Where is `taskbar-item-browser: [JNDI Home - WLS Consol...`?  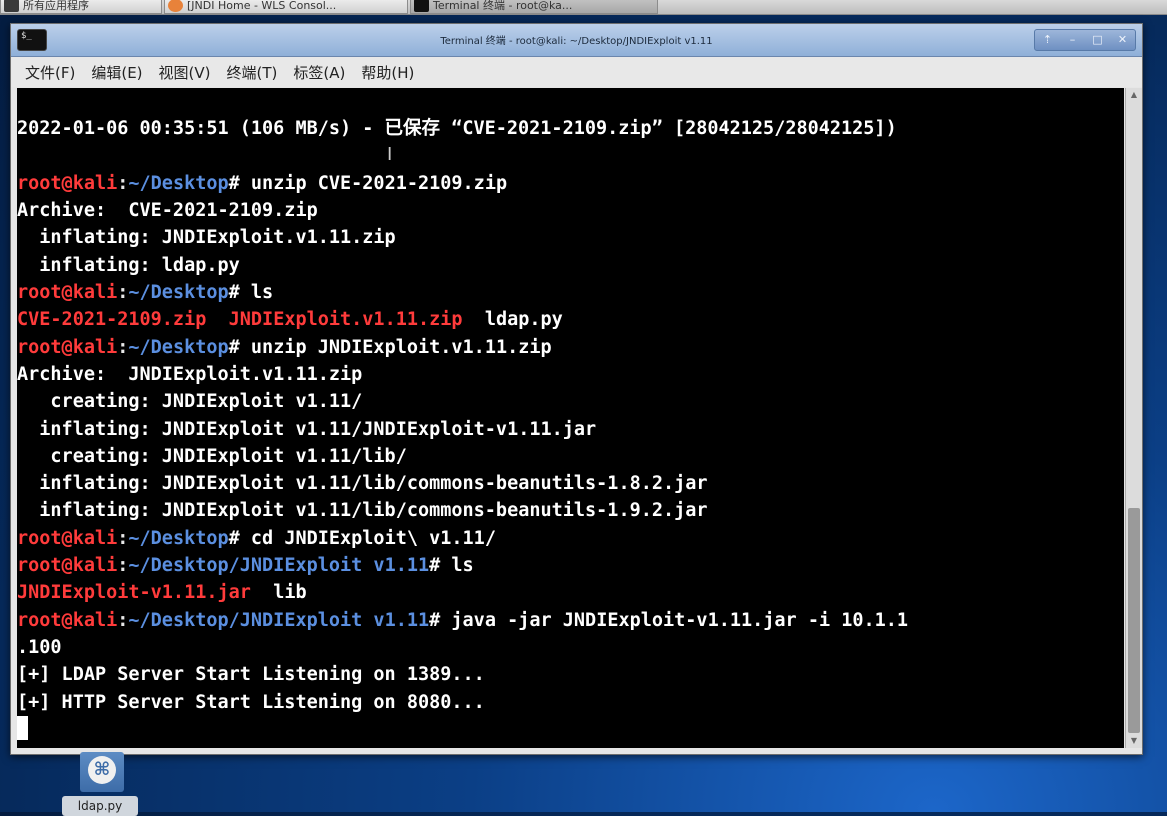 taskbar-item-browser: [JNDI Home - WLS Consol... is located at coordinates (286, 7).